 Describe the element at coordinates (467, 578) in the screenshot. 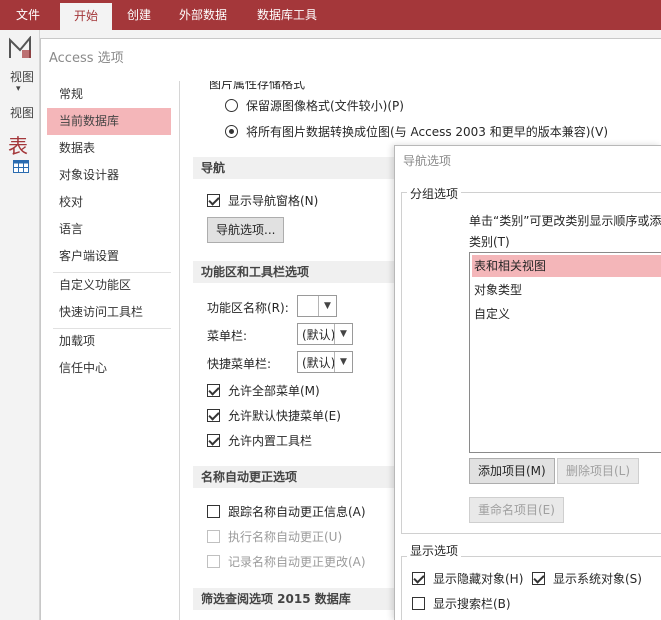

I see `show-hidden-objects: 显示隐藏对象(H)` at that location.